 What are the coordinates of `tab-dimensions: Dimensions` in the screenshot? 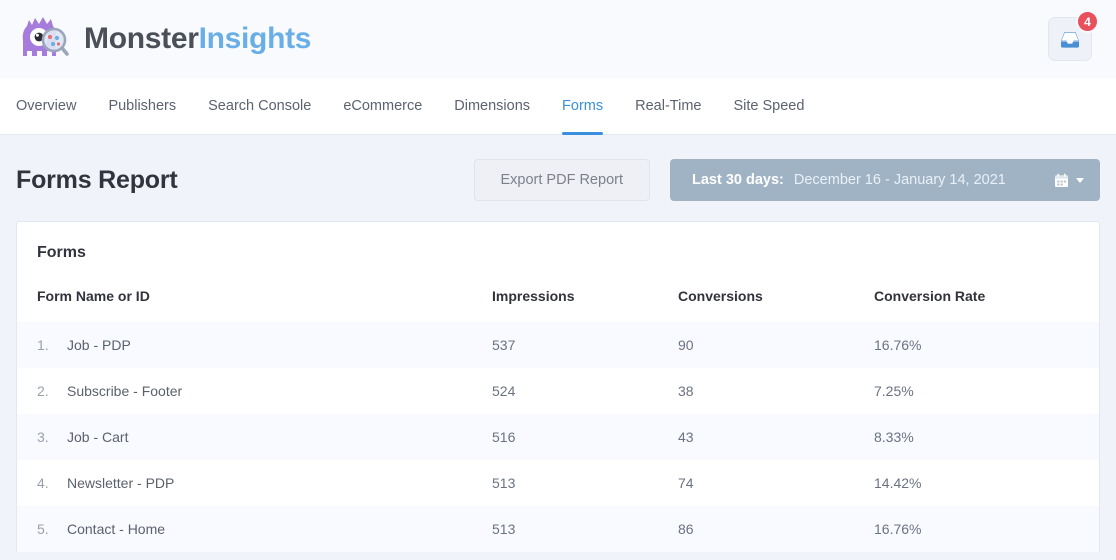 It's located at (492, 106).